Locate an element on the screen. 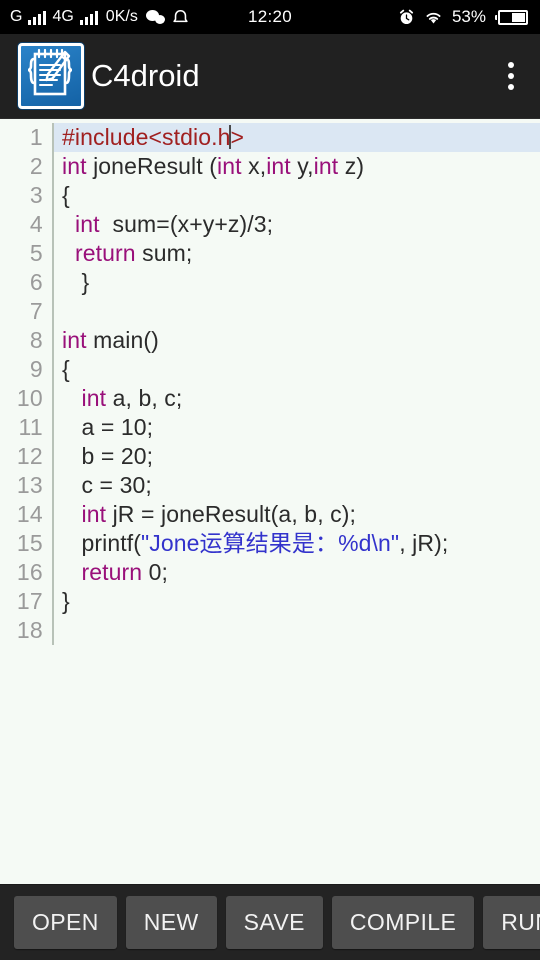 The image size is (540, 960). code-line-text: b = 20; is located at coordinates (297, 456).